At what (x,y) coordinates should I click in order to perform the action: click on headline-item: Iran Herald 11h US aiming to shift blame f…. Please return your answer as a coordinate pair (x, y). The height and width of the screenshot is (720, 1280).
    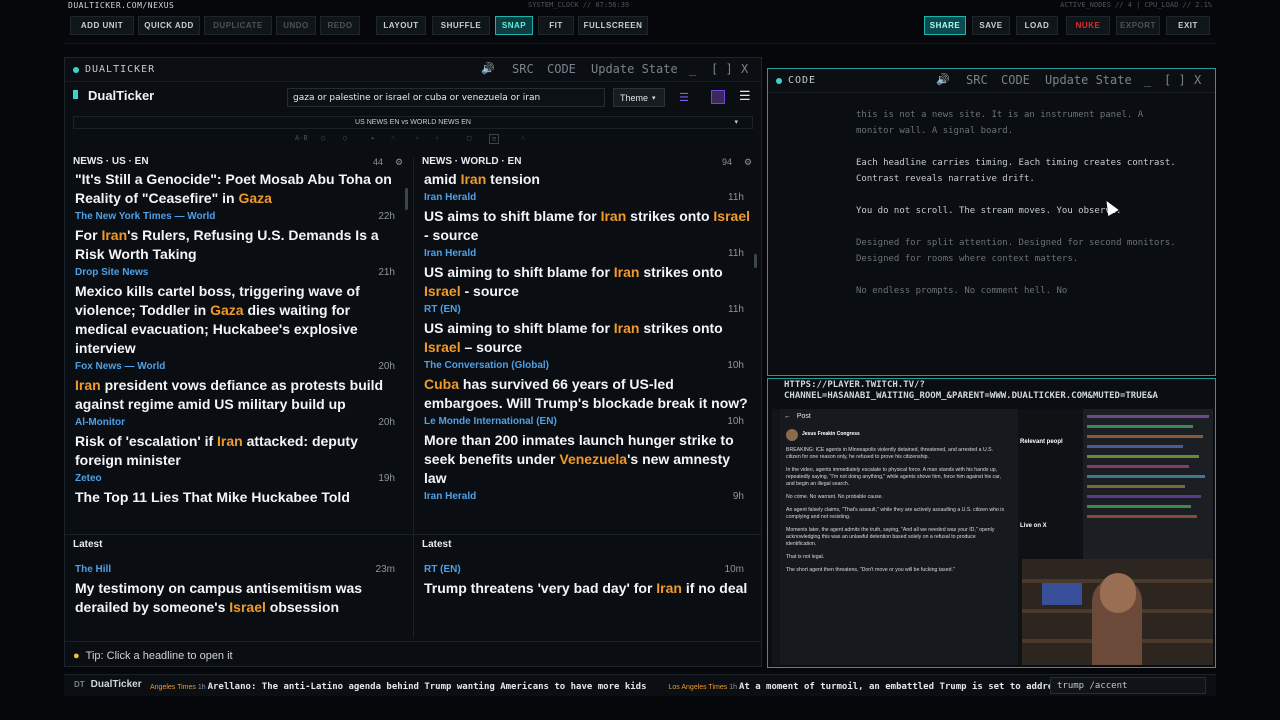
    Looking at the image, I should click on (587, 273).